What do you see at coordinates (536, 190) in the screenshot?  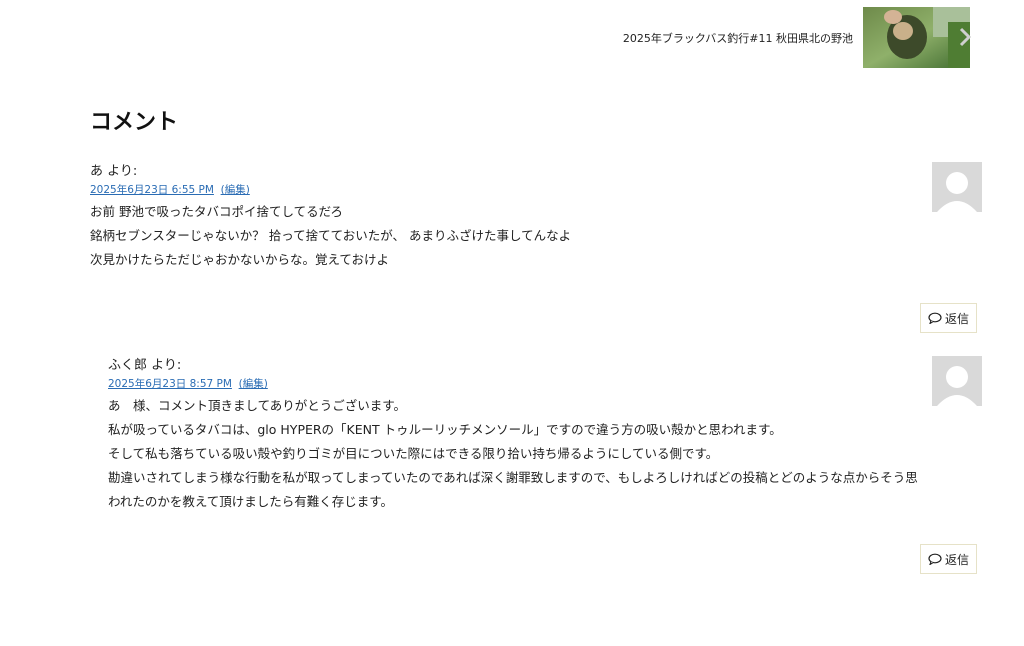 I see `comment-meta: 2025年6月23日 6:55 PM (編集)` at bounding box center [536, 190].